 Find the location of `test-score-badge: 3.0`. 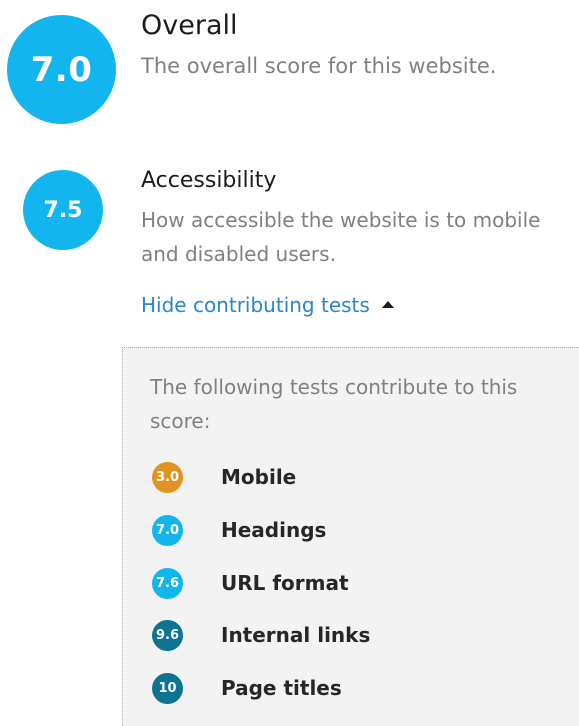

test-score-badge: 3.0 is located at coordinates (167, 477).